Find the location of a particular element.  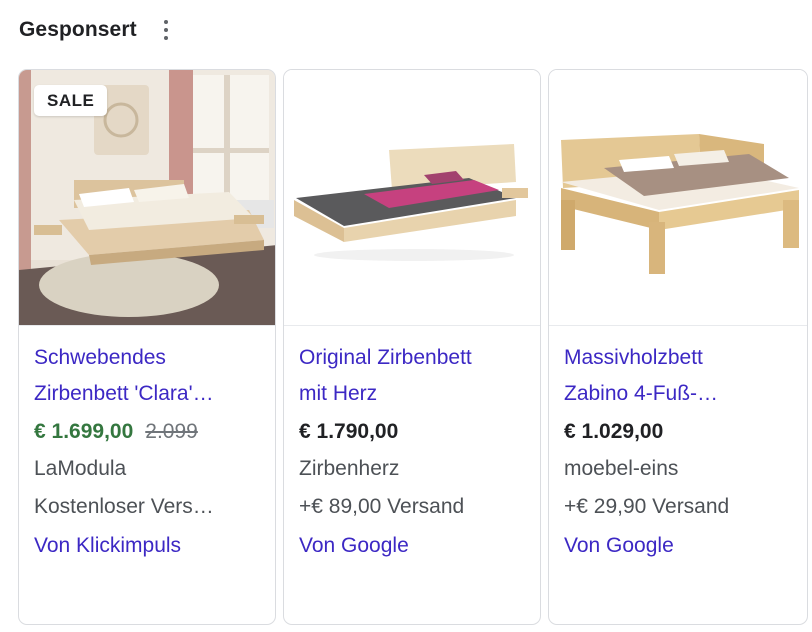

product-title: Original Zirbenbett mit Herz is located at coordinates (412, 376).